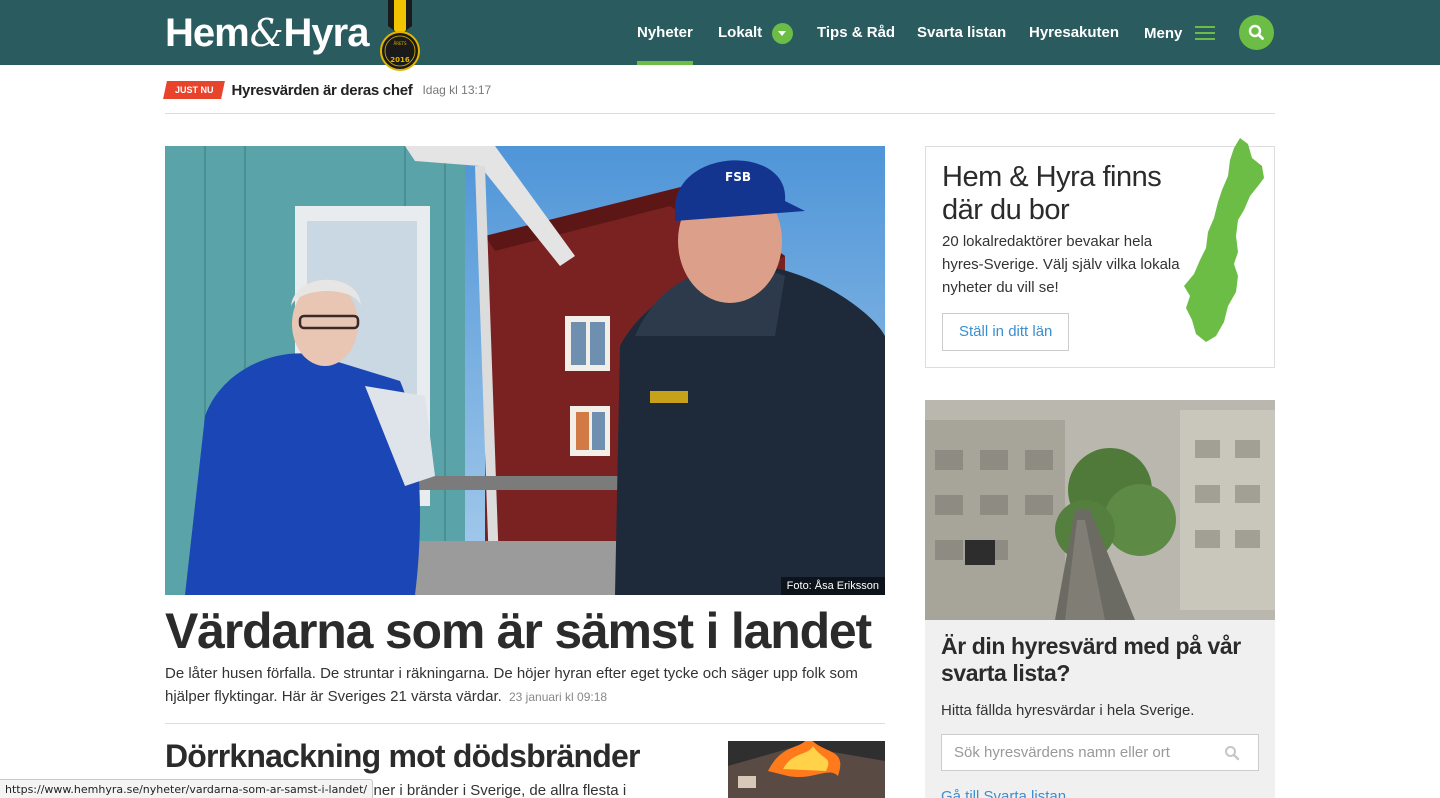 The width and height of the screenshot is (1440, 798). What do you see at coordinates (782, 33) in the screenshot?
I see `chevron-down-icon` at bounding box center [782, 33].